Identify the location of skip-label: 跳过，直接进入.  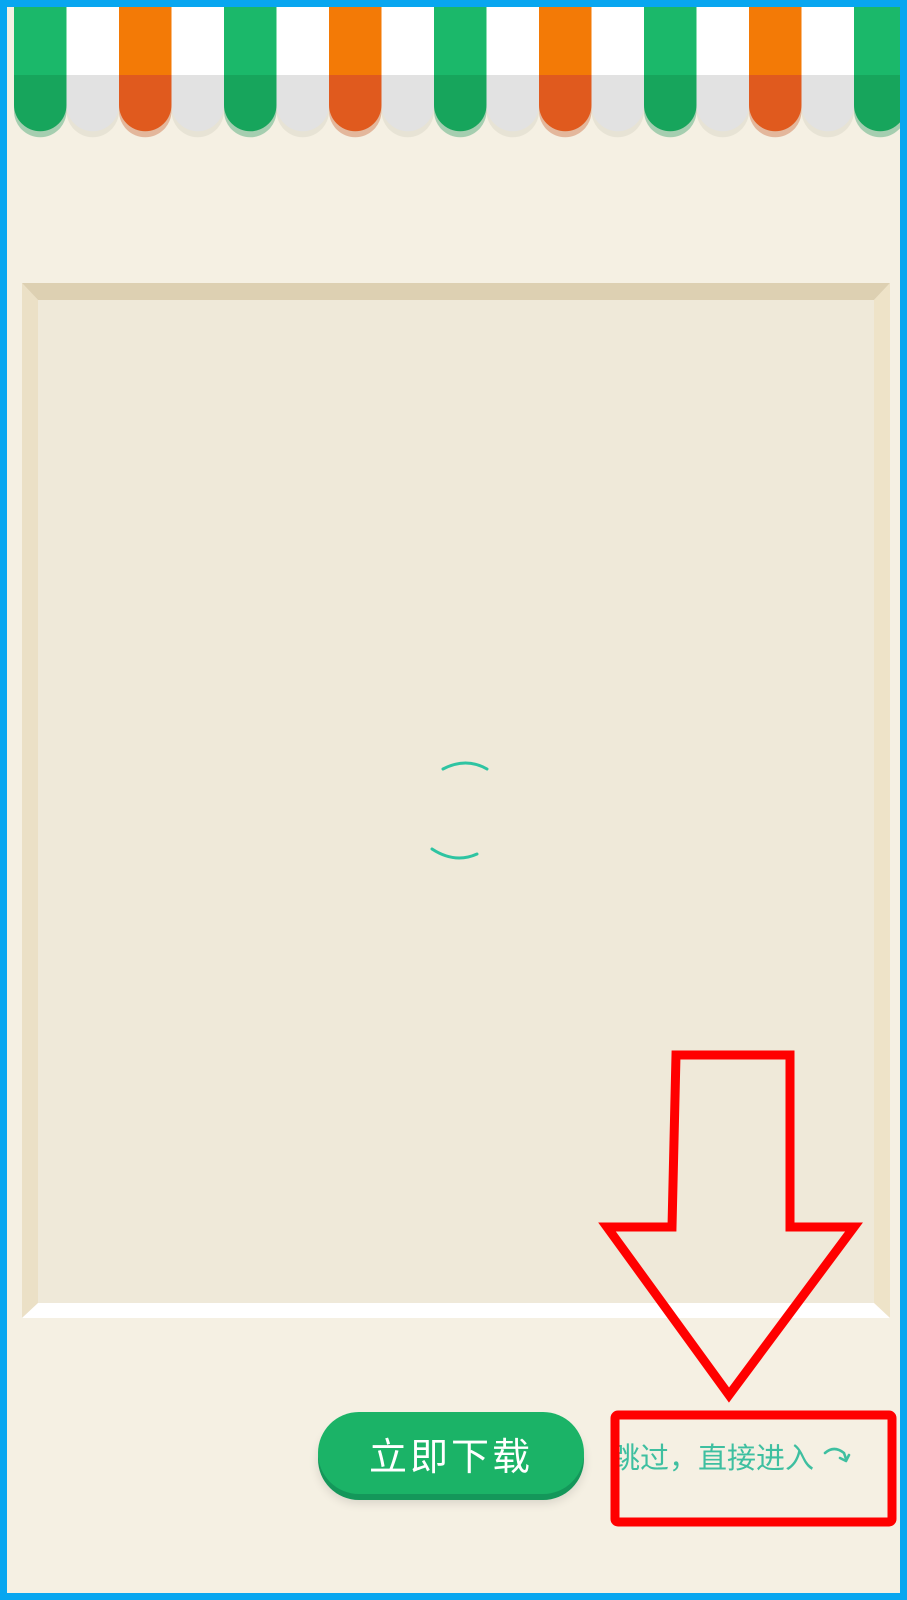
(713, 1458).